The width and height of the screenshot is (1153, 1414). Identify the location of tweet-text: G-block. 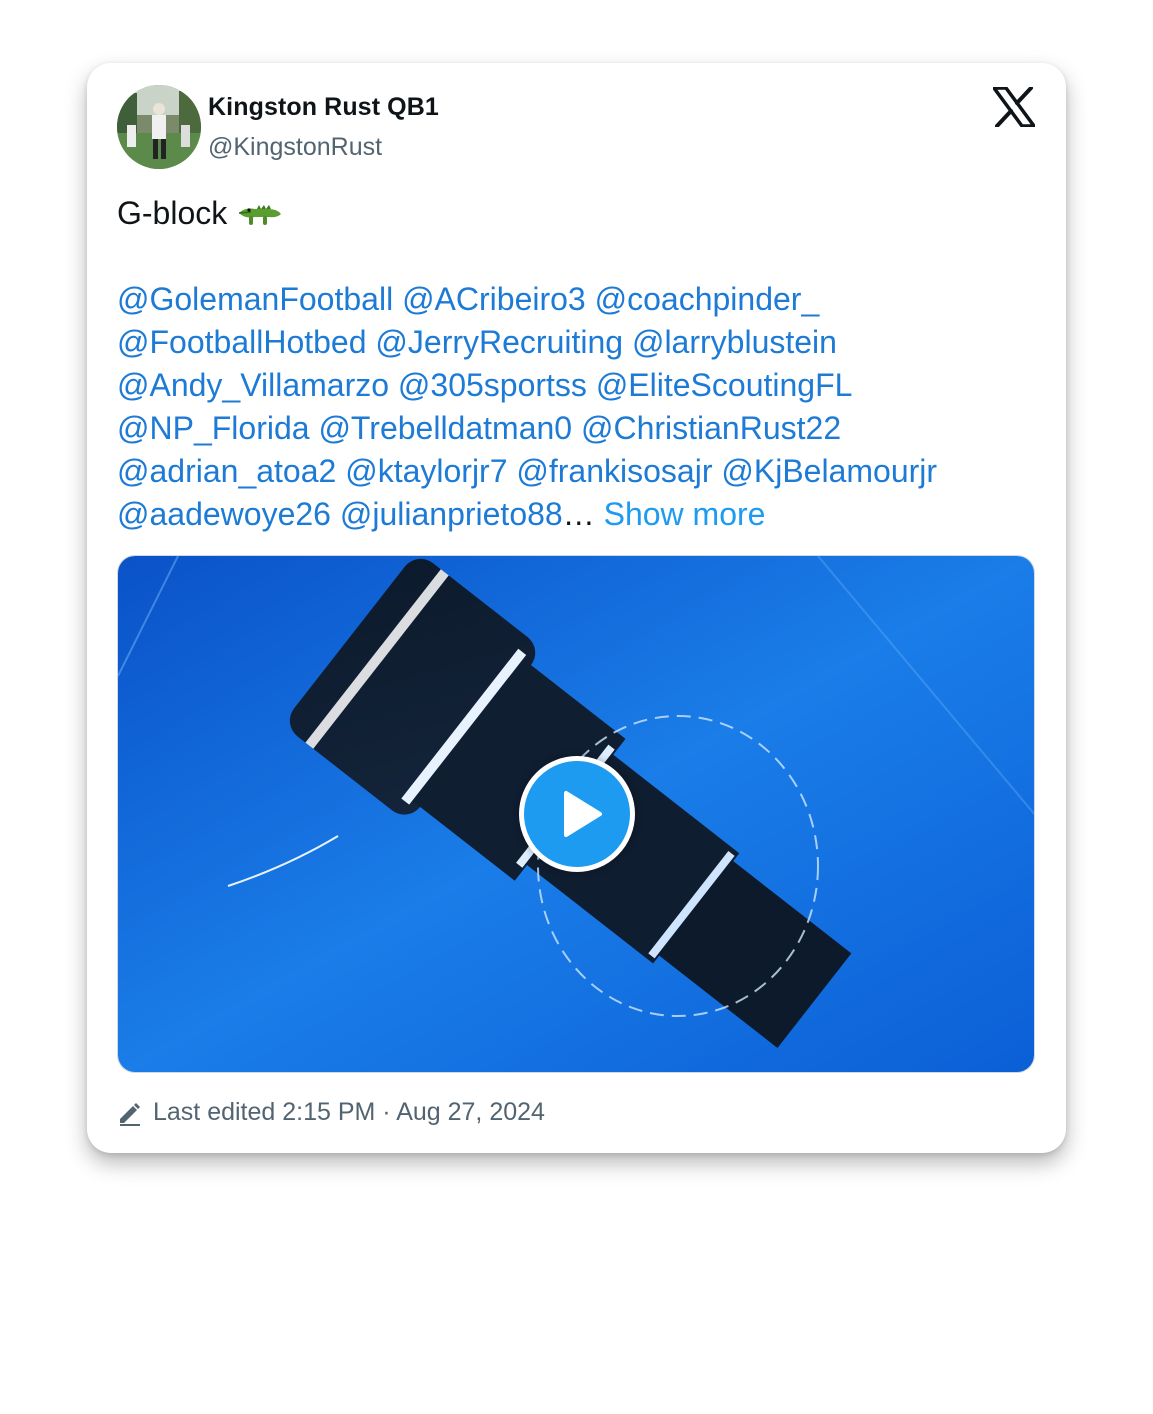
(200, 213).